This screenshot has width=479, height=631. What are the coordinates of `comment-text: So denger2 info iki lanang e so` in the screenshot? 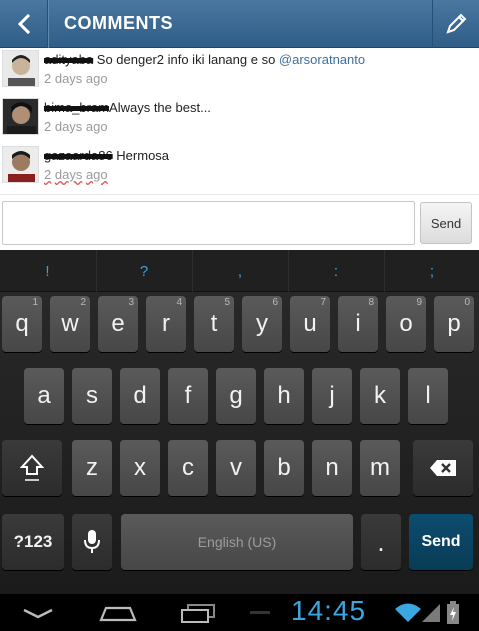 It's located at (186, 59).